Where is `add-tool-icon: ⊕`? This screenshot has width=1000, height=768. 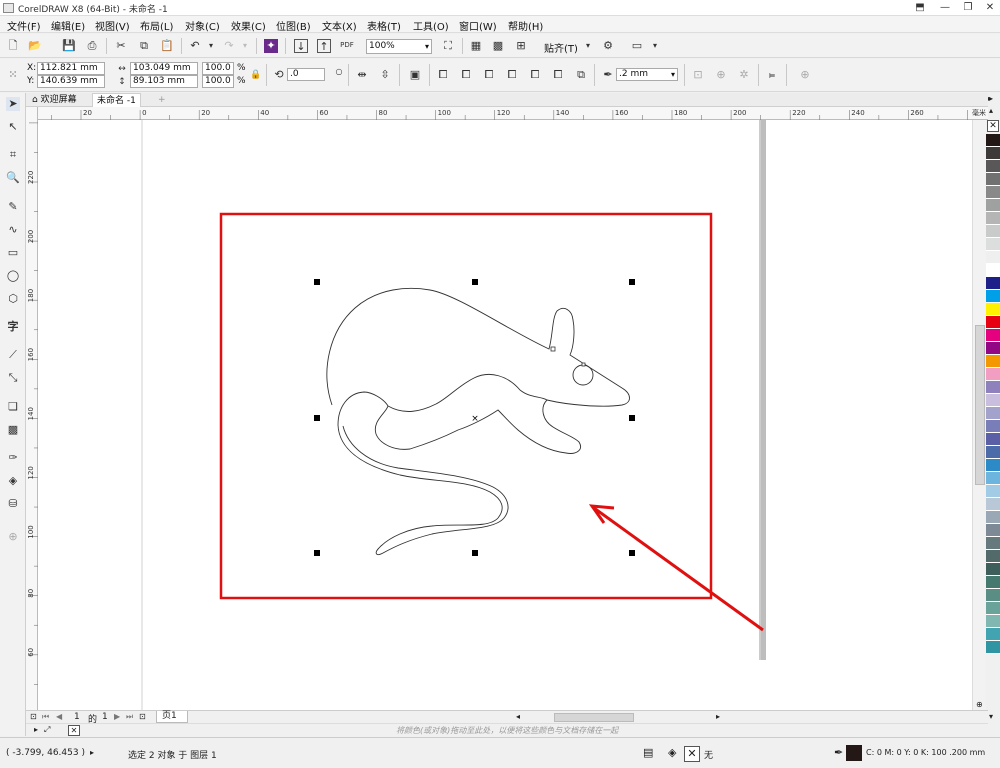
add-tool-icon: ⊕ is located at coordinates (13, 537).